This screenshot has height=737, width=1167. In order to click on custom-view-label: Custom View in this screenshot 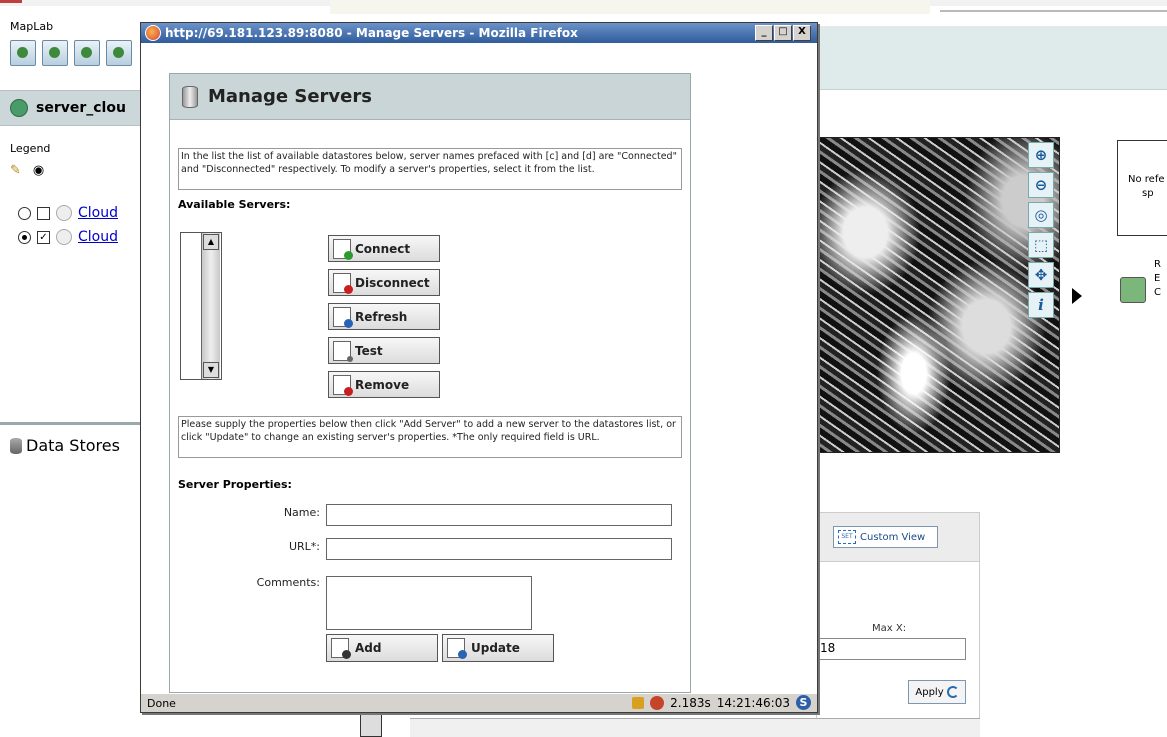, I will do `click(893, 537)`.